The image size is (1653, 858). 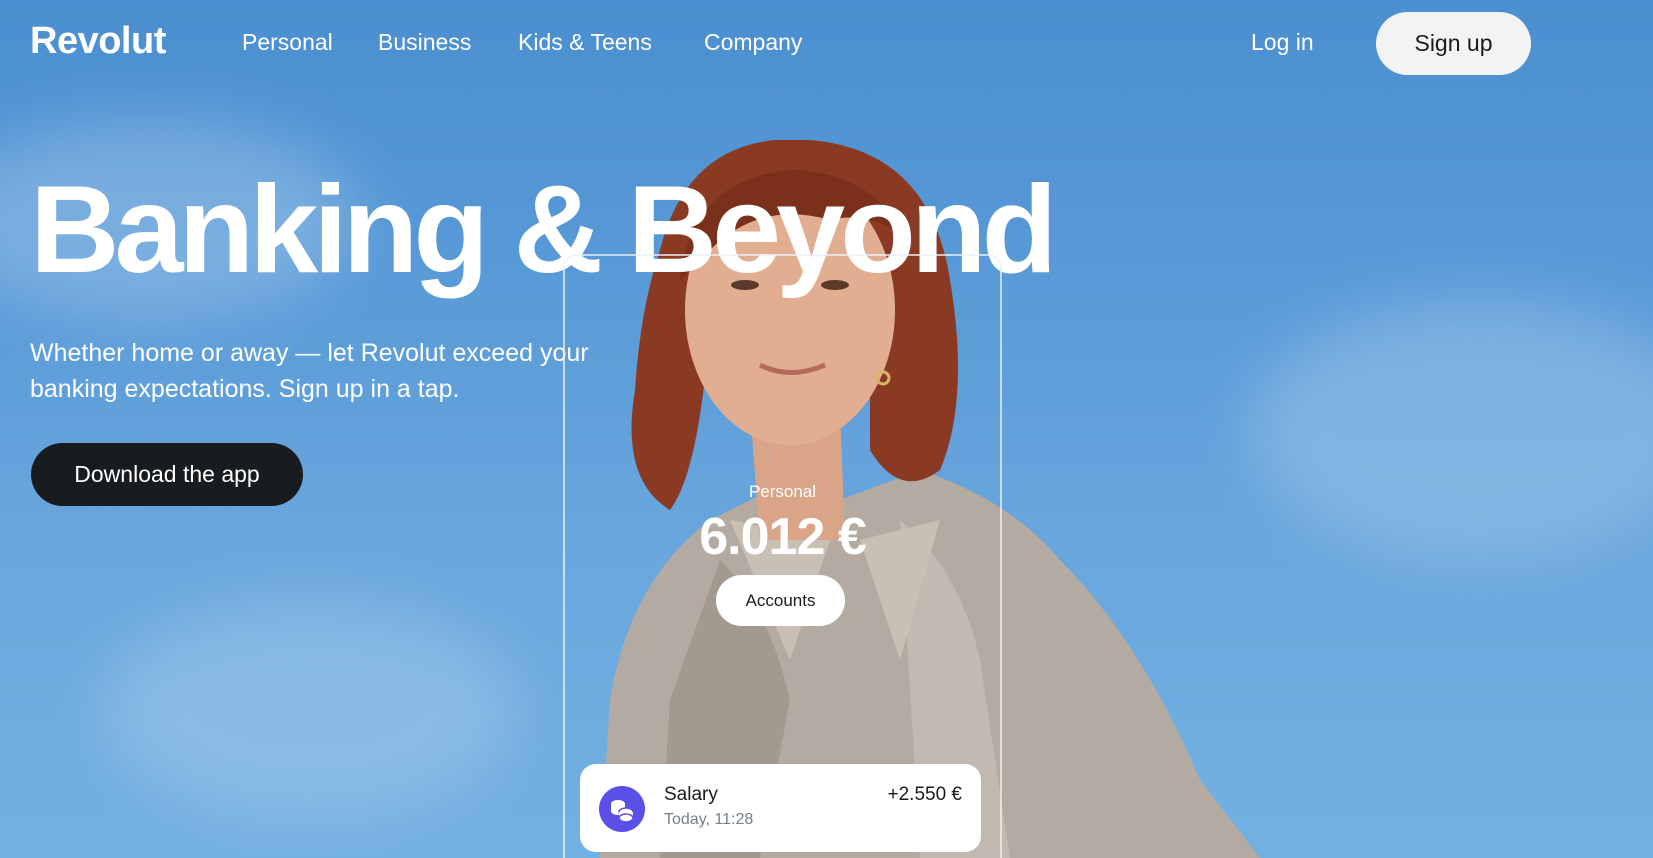 What do you see at coordinates (691, 794) in the screenshot?
I see `transaction-title: Salary` at bounding box center [691, 794].